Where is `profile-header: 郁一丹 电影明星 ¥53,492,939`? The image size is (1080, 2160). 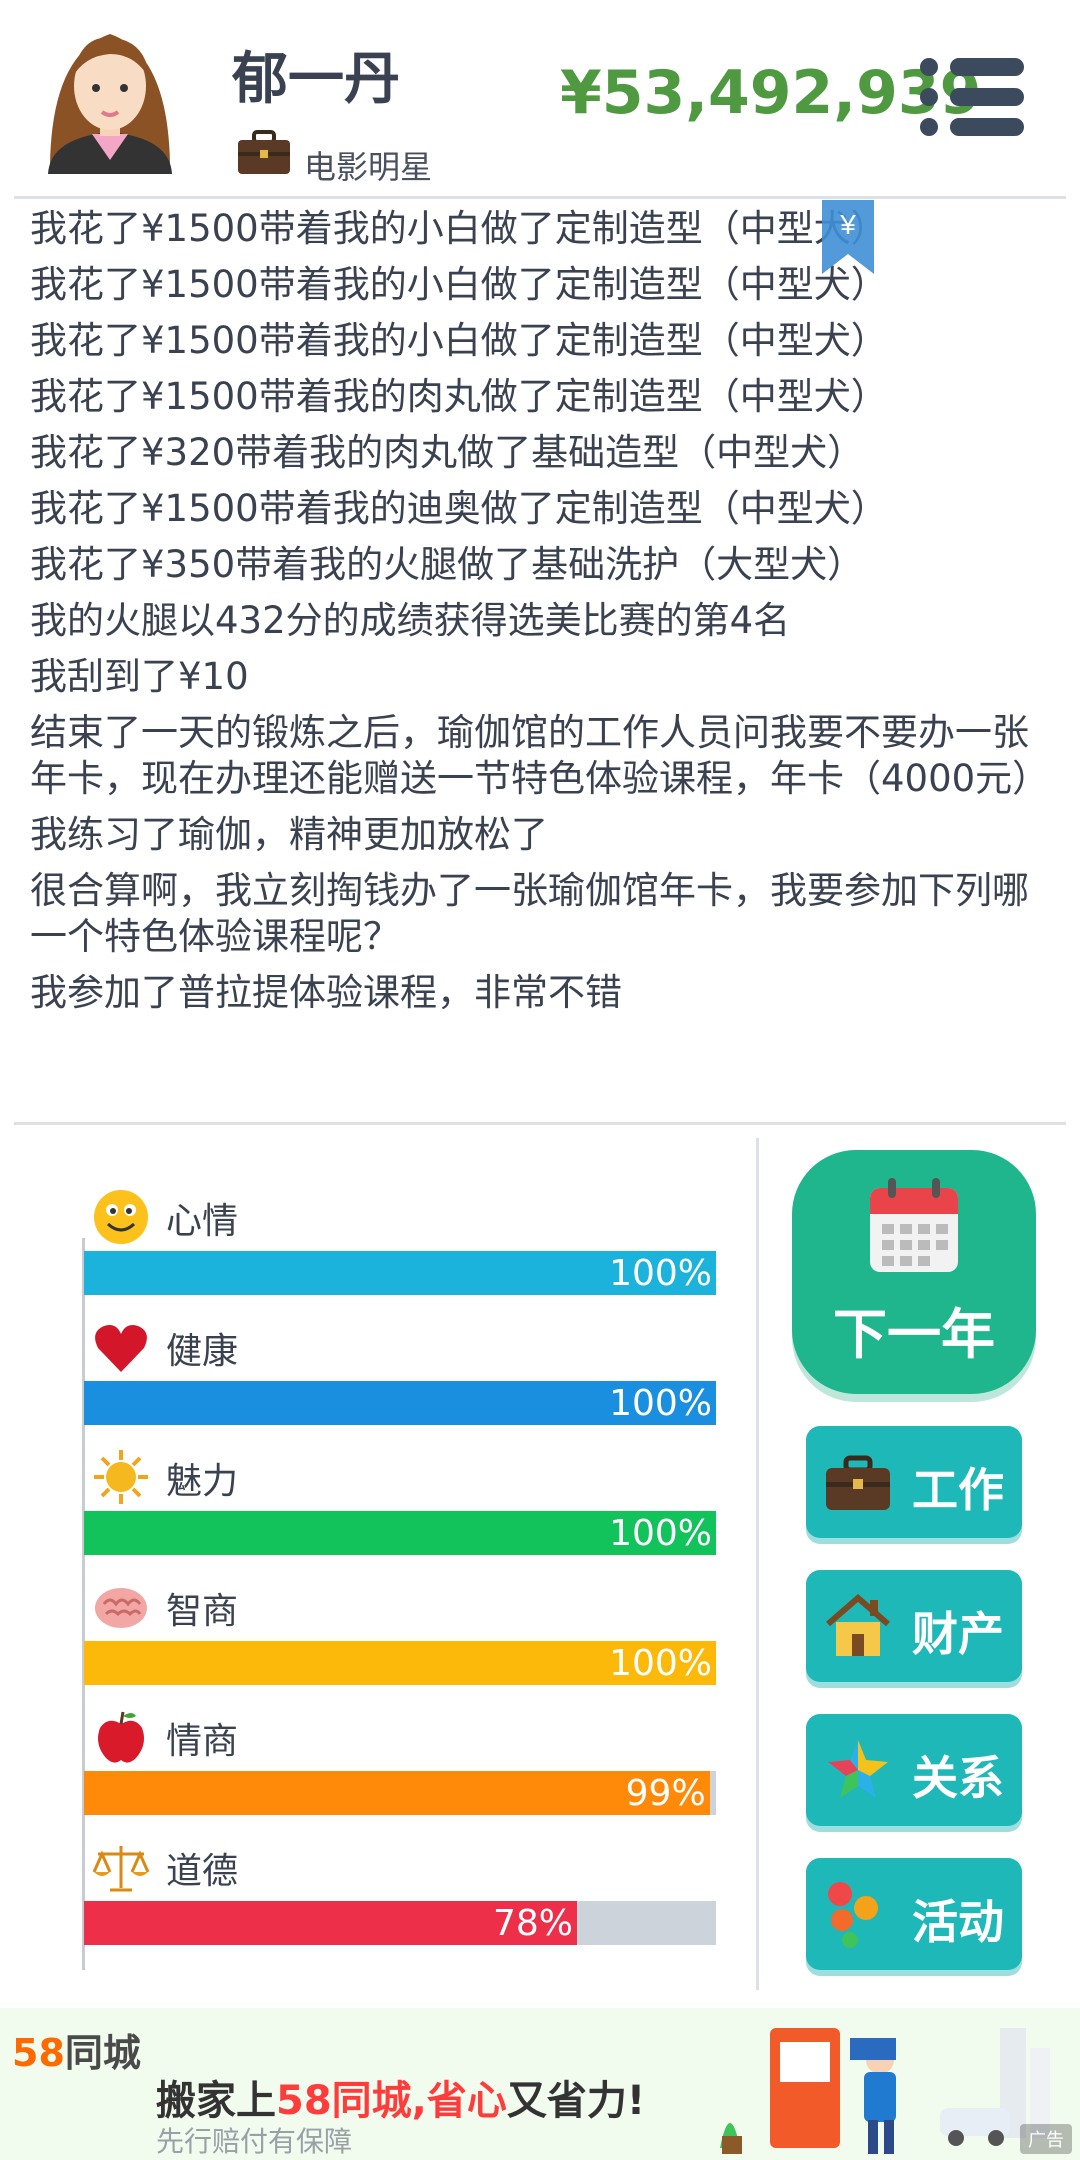 profile-header: 郁一丹 电影明星 ¥53,492,939 is located at coordinates (540, 98).